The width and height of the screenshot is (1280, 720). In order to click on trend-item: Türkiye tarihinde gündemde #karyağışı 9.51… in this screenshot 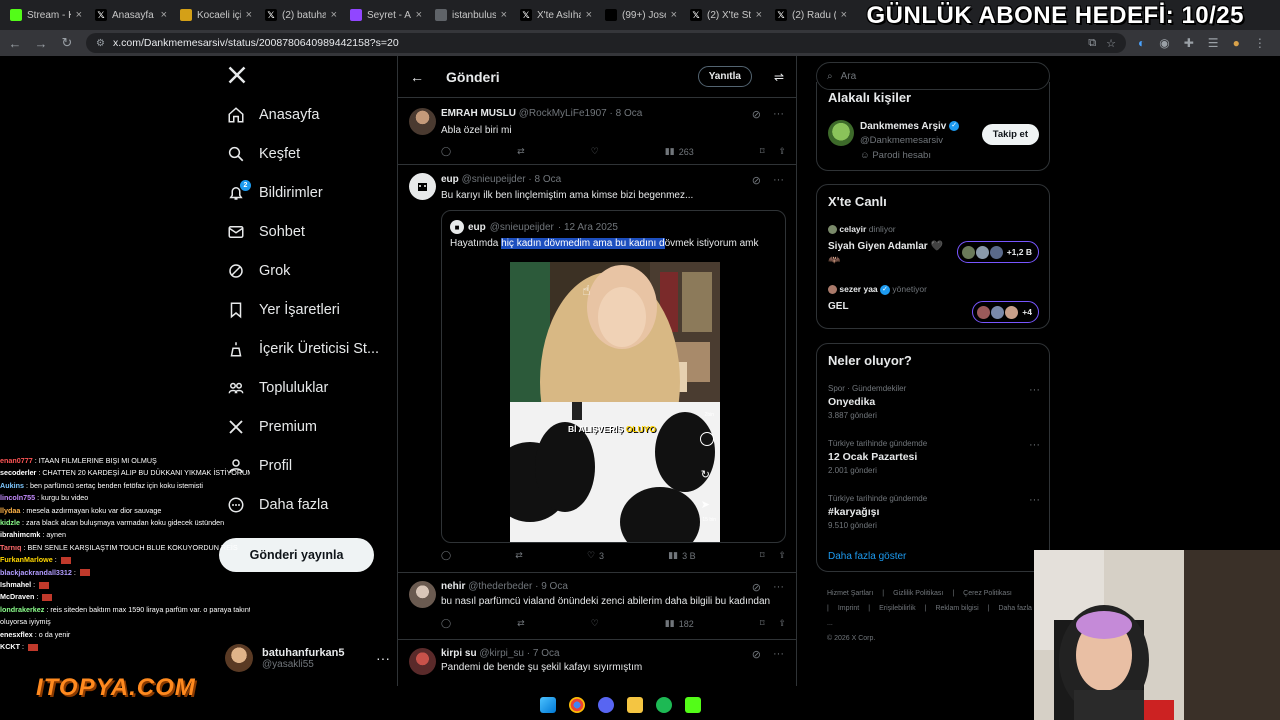, I will do `click(934, 512)`.